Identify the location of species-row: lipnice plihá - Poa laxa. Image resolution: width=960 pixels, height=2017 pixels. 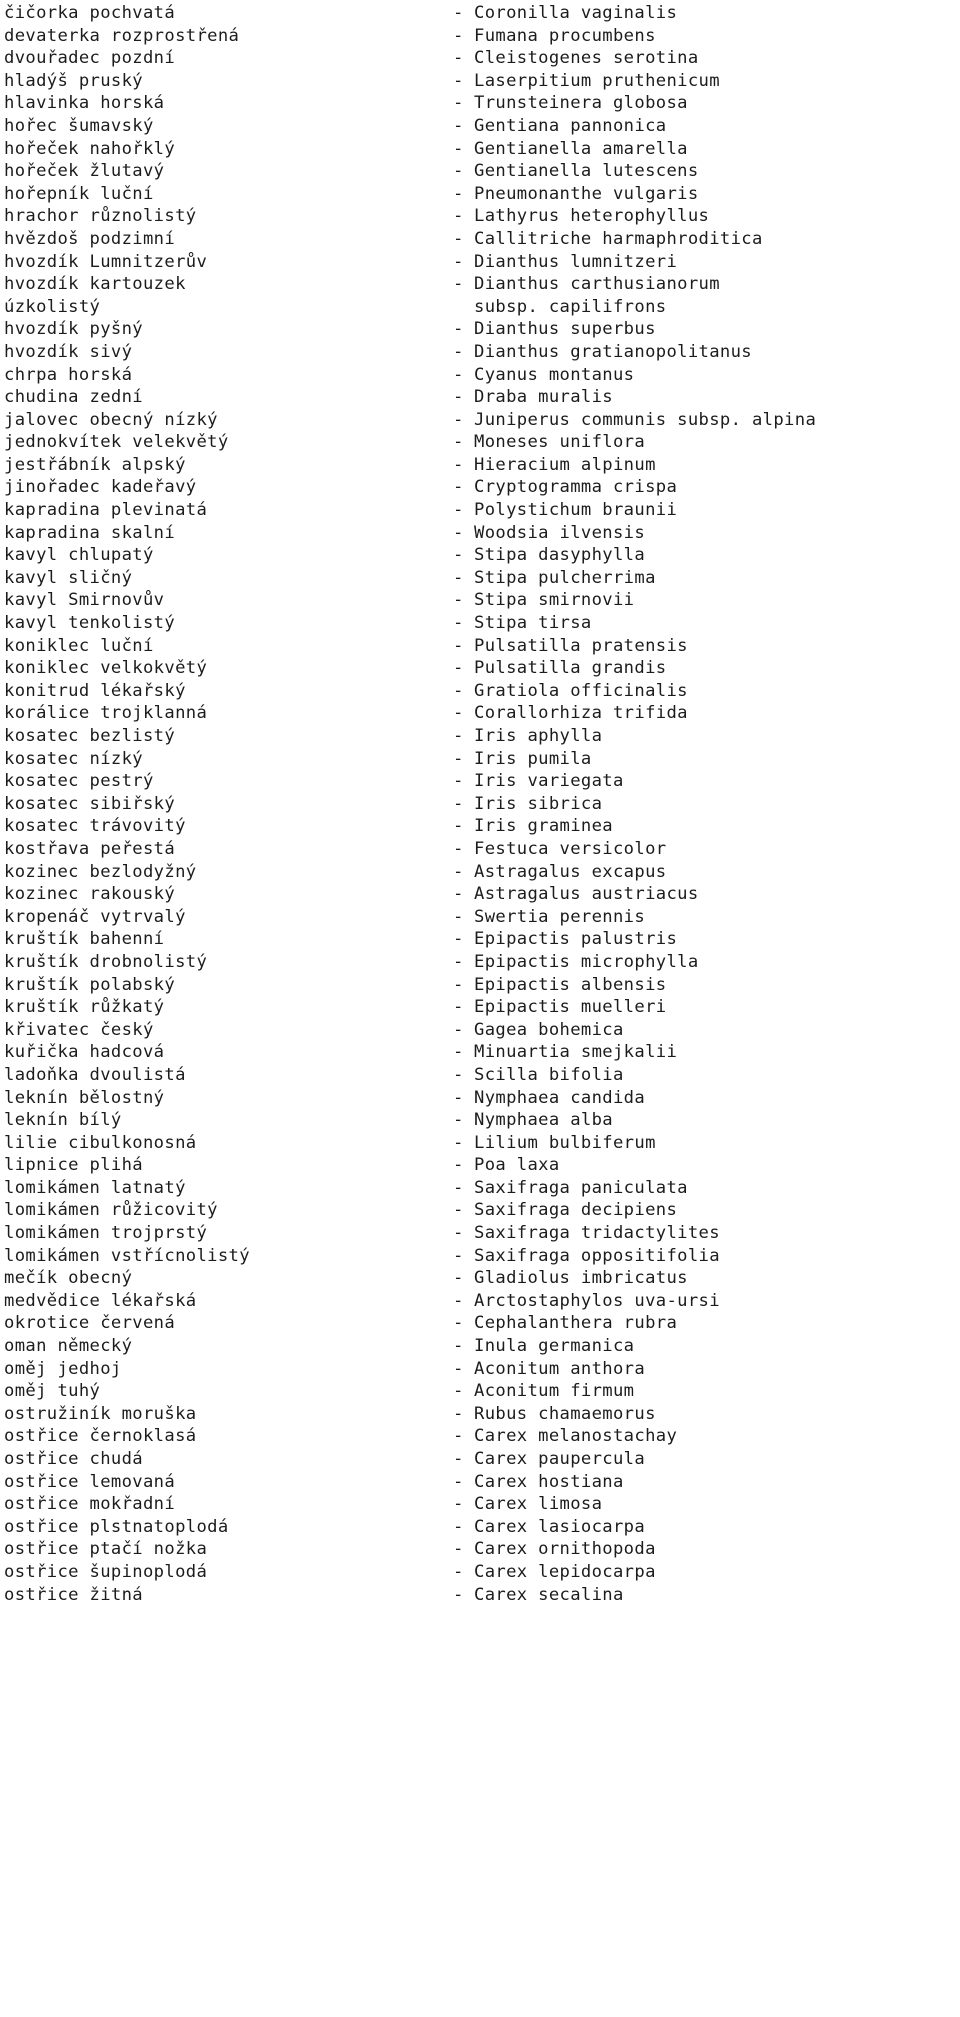
(482, 1165).